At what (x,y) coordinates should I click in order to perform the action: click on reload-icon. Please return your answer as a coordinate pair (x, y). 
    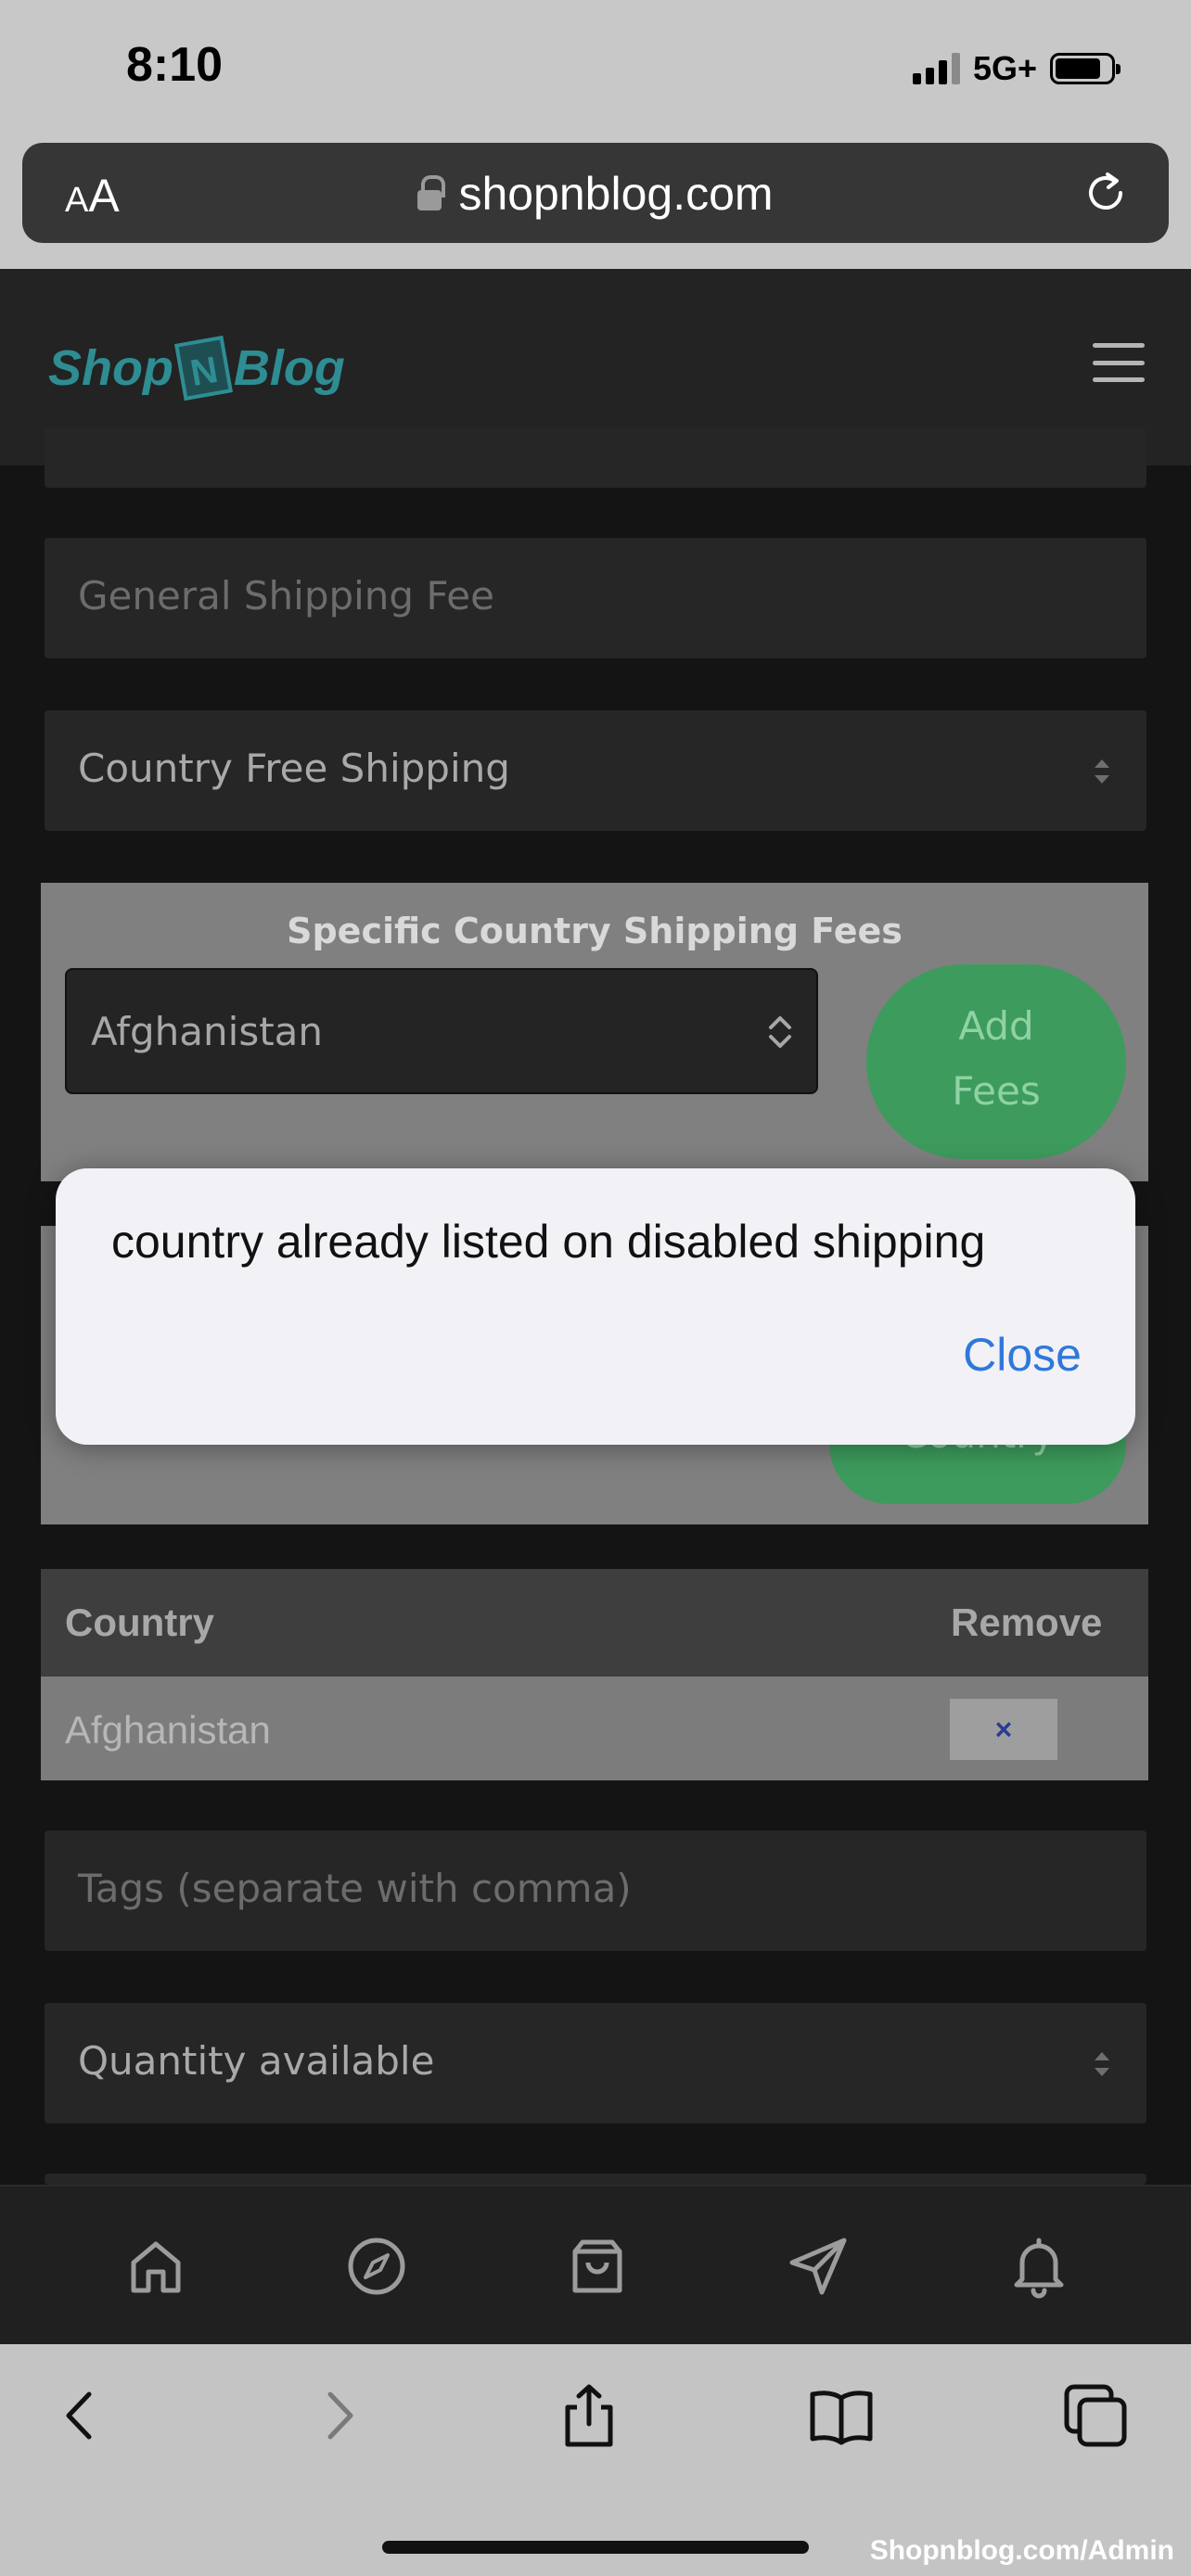
    Looking at the image, I should click on (1106, 193).